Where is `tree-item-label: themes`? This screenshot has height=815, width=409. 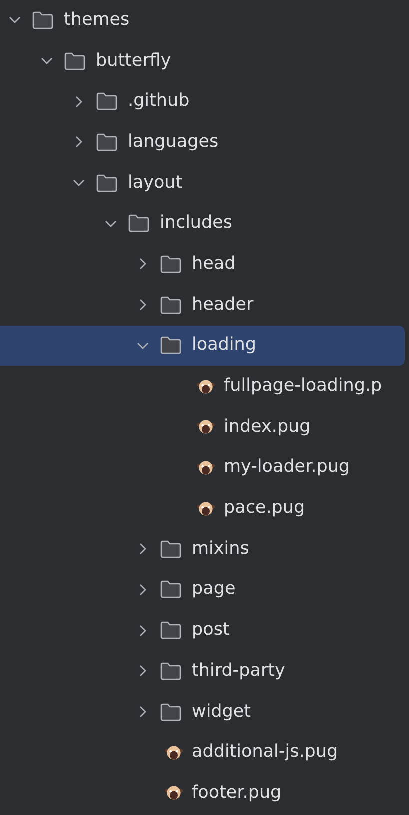 tree-item-label: themes is located at coordinates (97, 20).